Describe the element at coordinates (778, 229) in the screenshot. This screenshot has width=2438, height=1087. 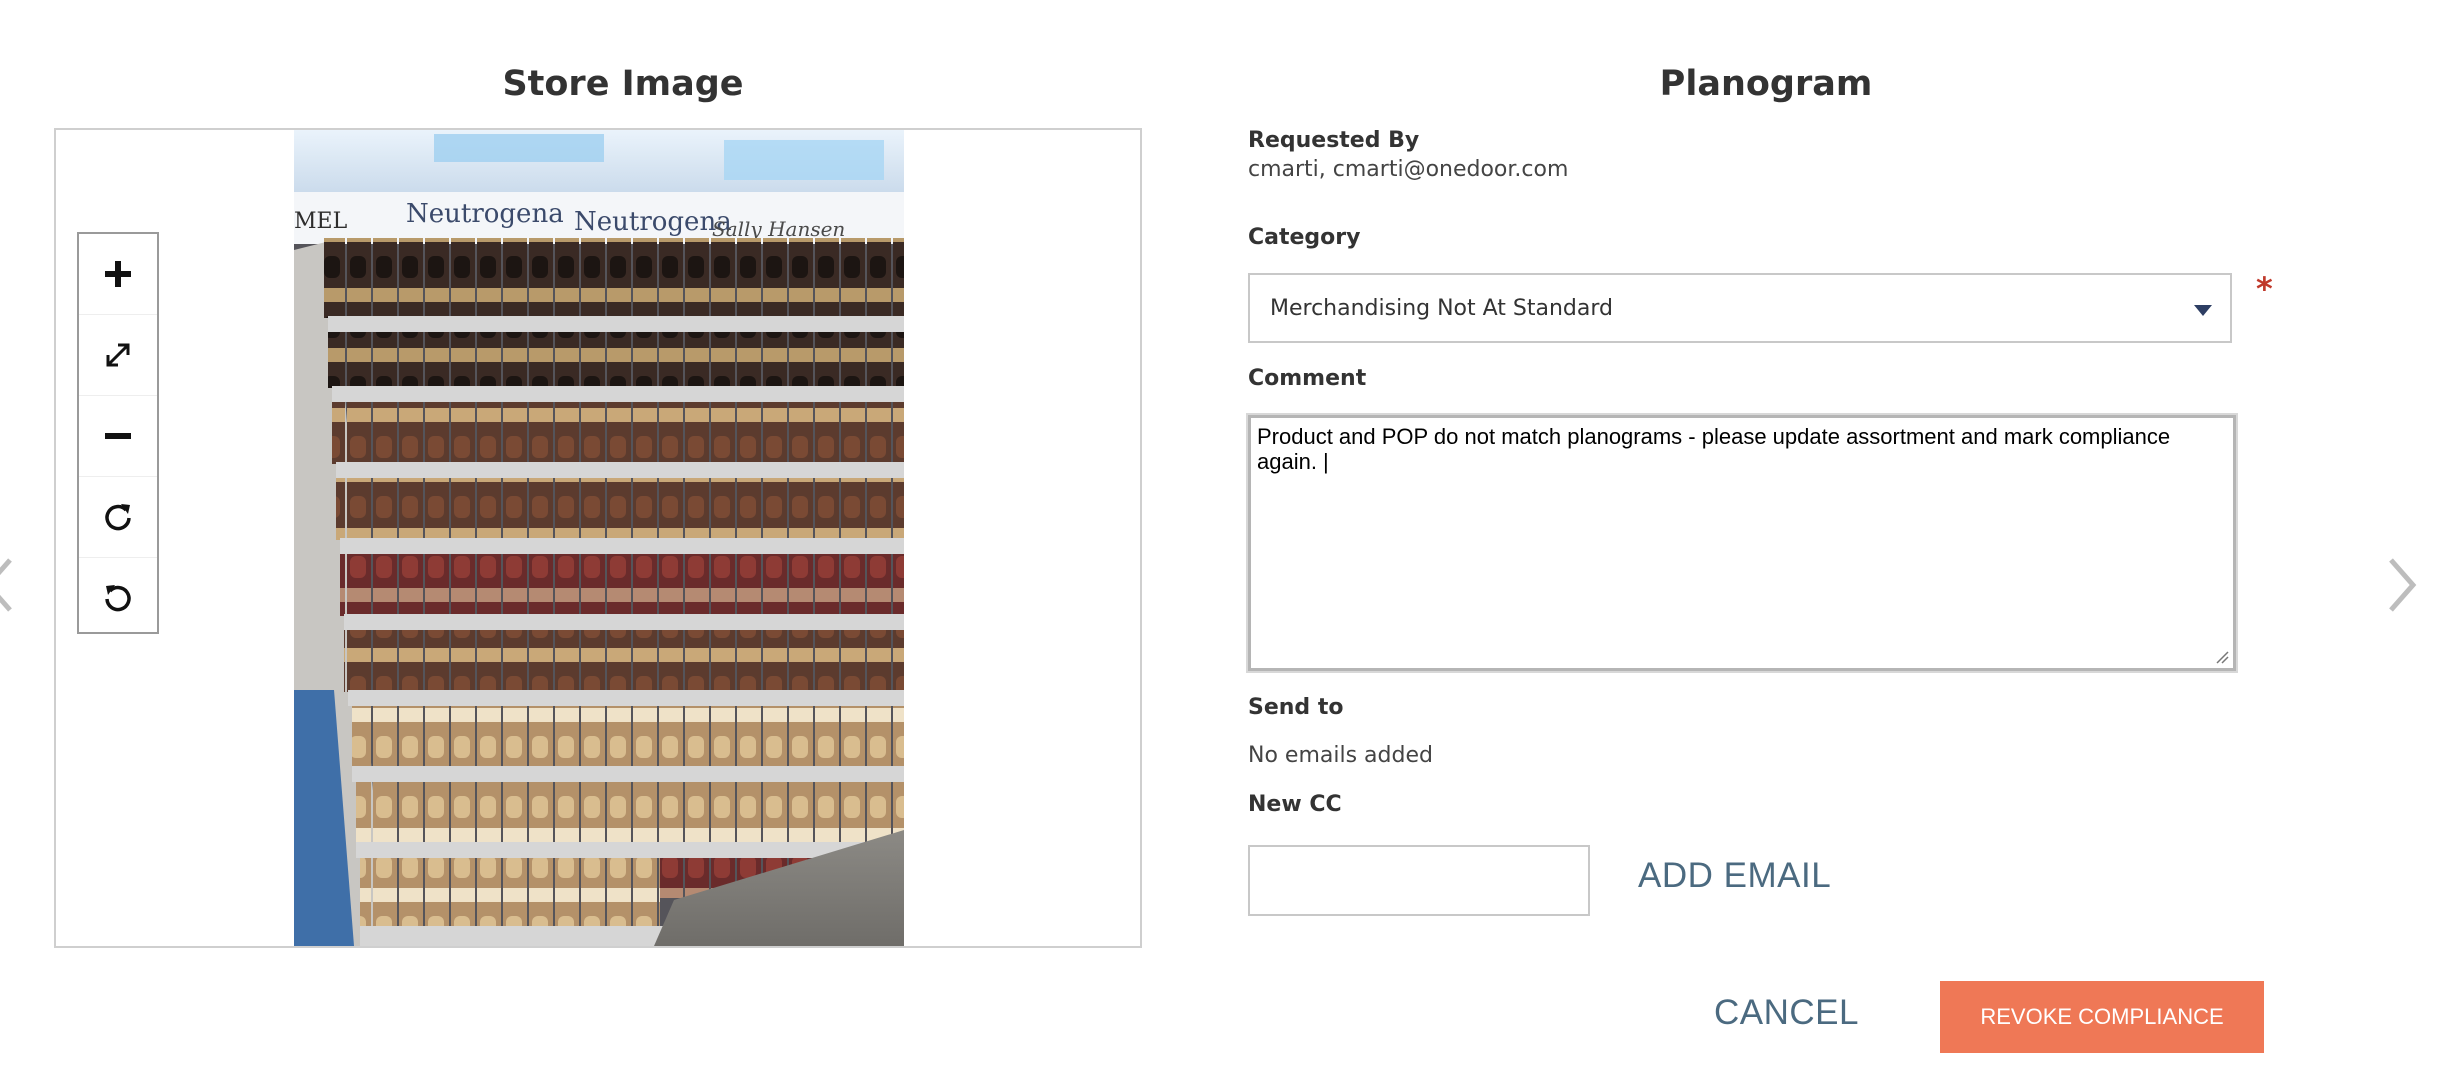
I see `sign-sally-hansen: Sally Hansen` at that location.